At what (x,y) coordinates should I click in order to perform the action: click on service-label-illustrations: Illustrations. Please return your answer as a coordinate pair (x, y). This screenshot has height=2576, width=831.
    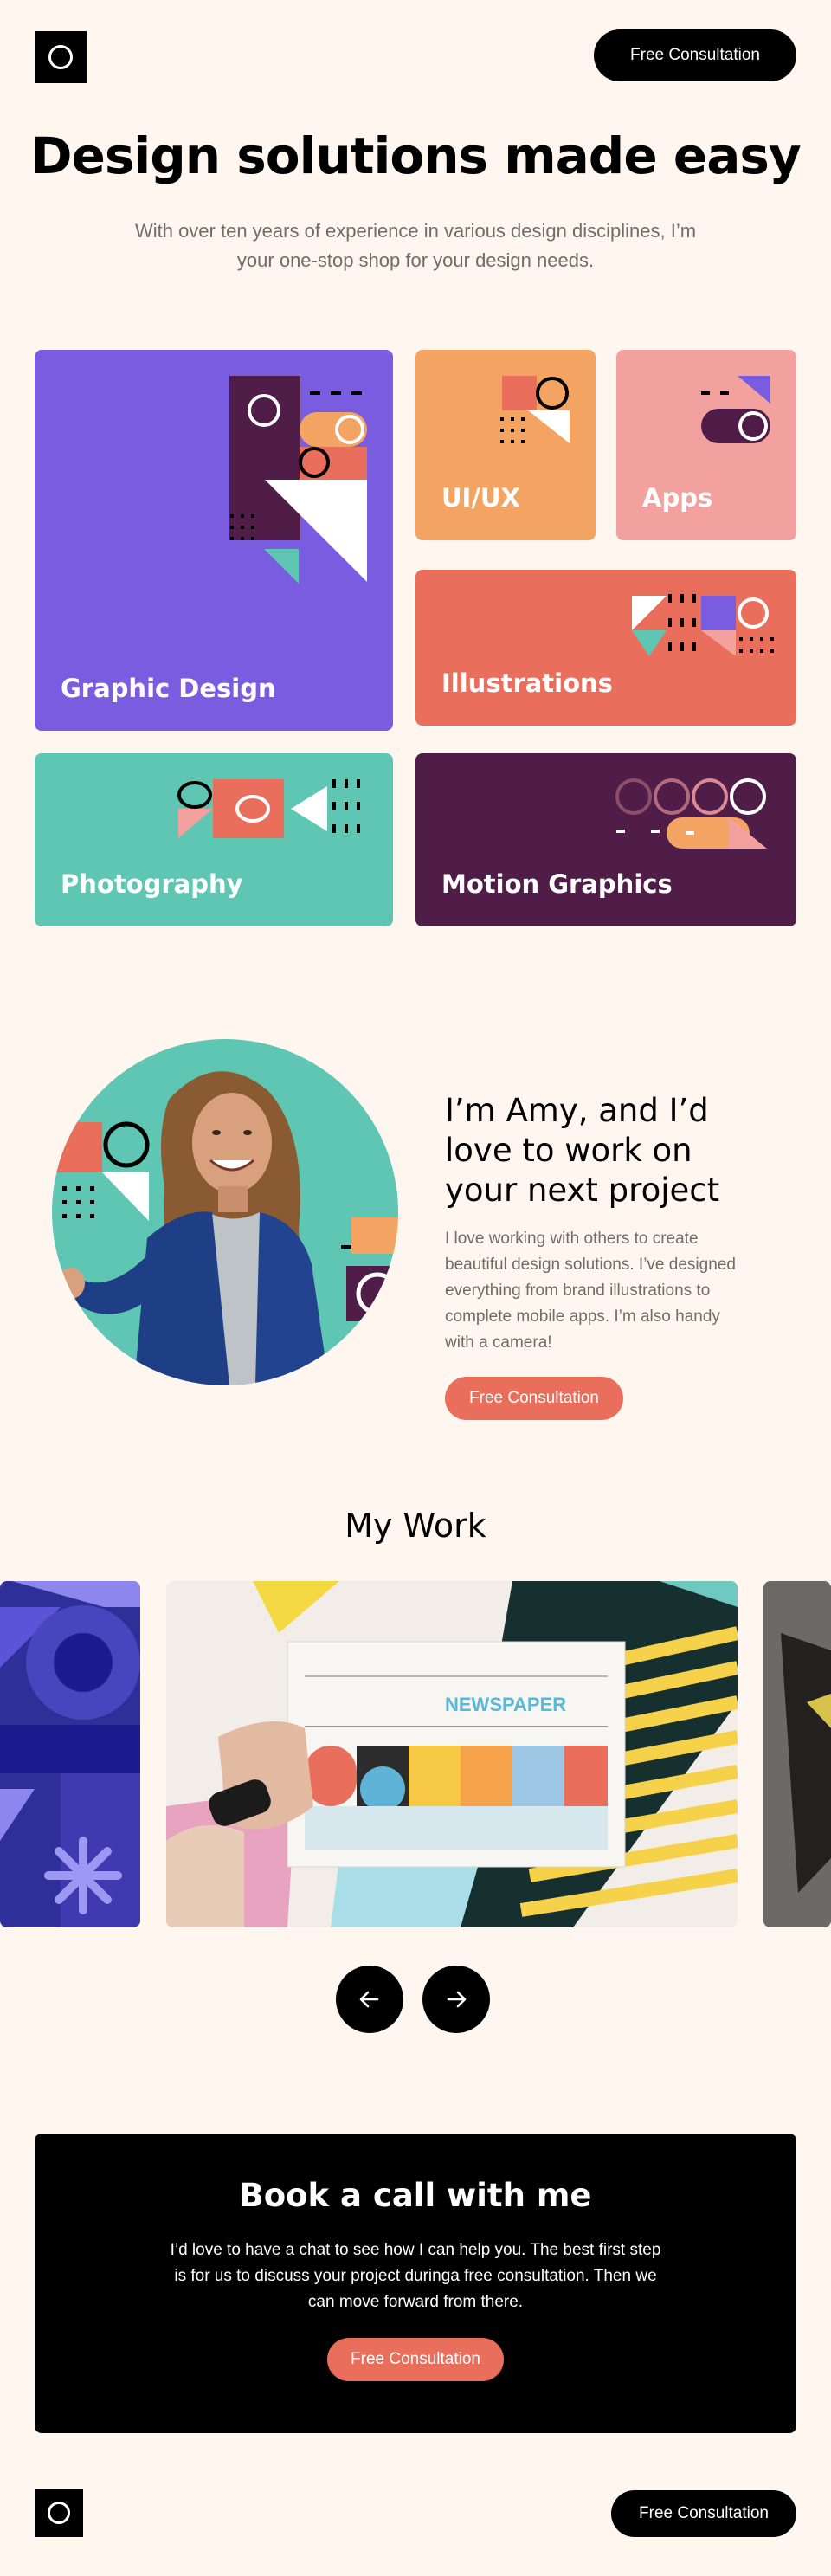
    Looking at the image, I should click on (527, 683).